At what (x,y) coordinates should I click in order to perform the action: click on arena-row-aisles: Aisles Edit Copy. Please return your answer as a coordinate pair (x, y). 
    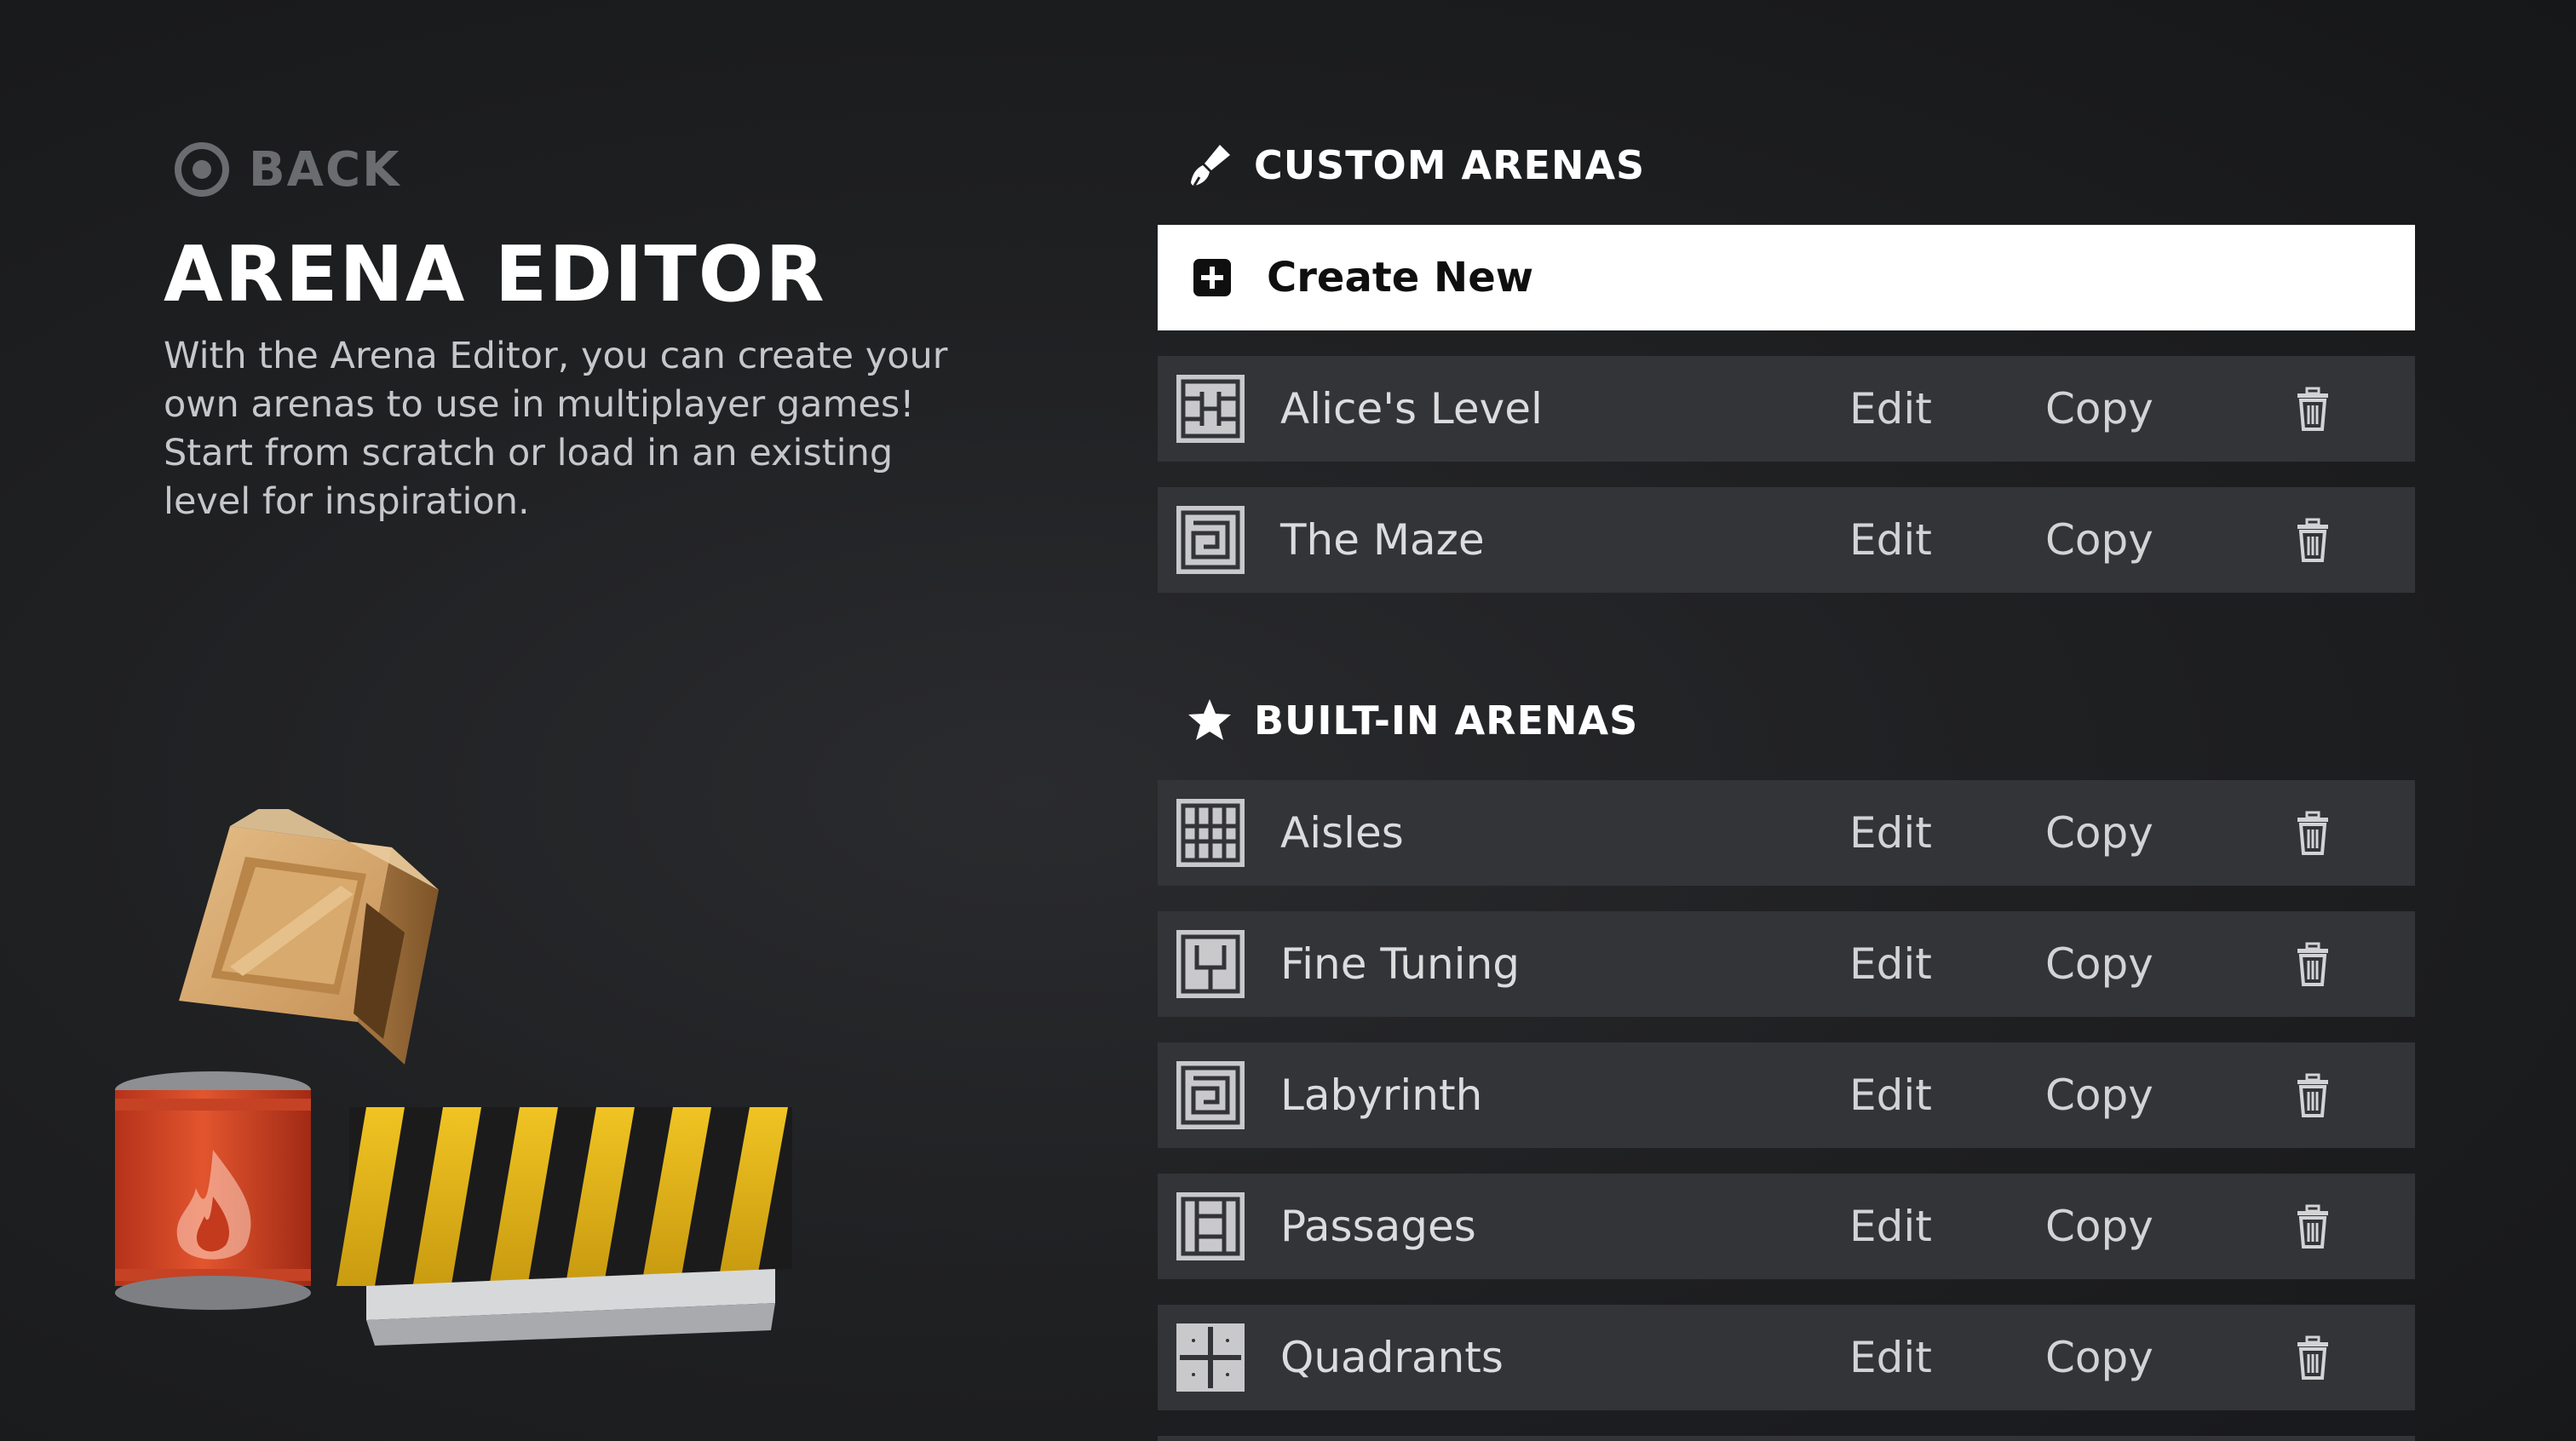
    Looking at the image, I should click on (1787, 833).